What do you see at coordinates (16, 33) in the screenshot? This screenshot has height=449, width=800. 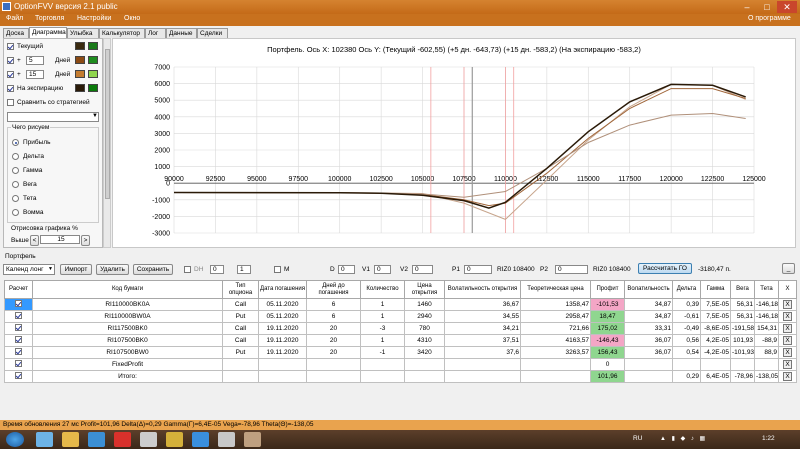 I see `tab-board: Доска` at bounding box center [16, 33].